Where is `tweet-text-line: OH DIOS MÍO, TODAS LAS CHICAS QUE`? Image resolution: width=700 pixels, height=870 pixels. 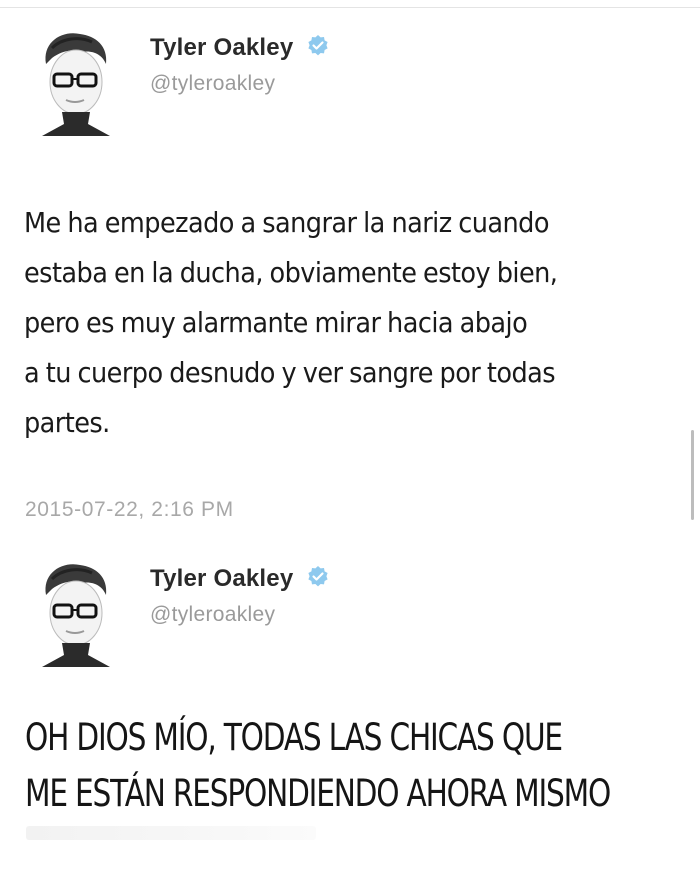
tweet-text-line: OH DIOS MÍO, TODAS LAS CHICAS QUE is located at coordinates (294, 737).